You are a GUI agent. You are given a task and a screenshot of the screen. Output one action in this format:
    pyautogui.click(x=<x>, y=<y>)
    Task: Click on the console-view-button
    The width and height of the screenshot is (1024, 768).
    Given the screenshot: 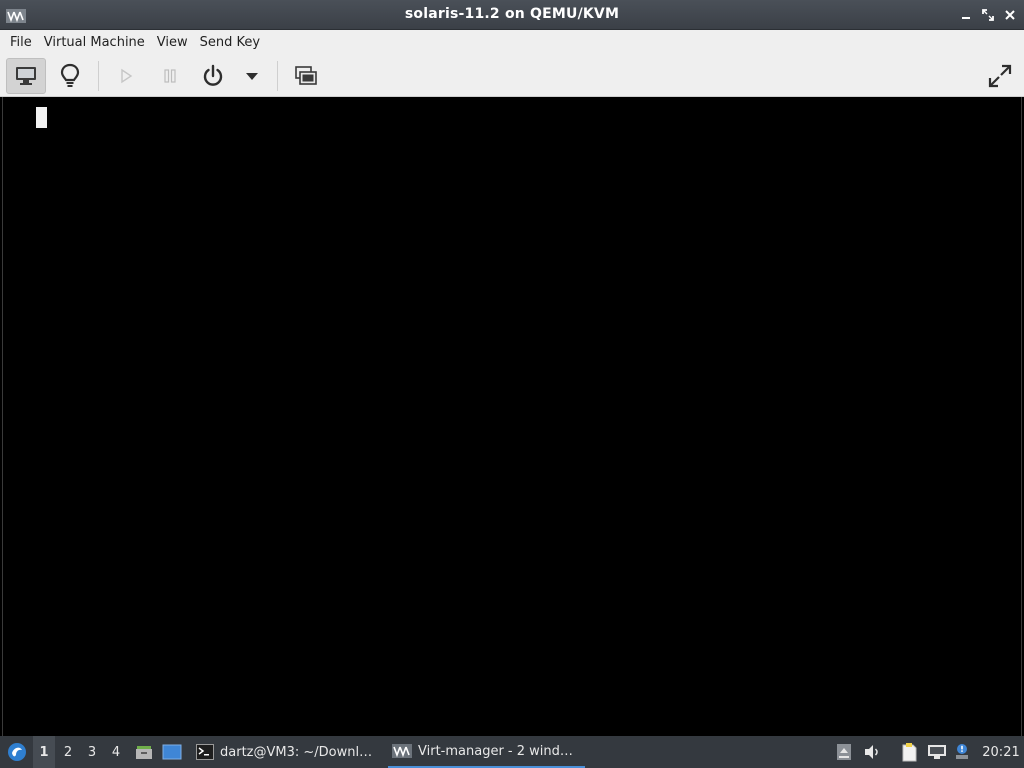 What is the action you would take?
    pyautogui.click(x=26, y=76)
    